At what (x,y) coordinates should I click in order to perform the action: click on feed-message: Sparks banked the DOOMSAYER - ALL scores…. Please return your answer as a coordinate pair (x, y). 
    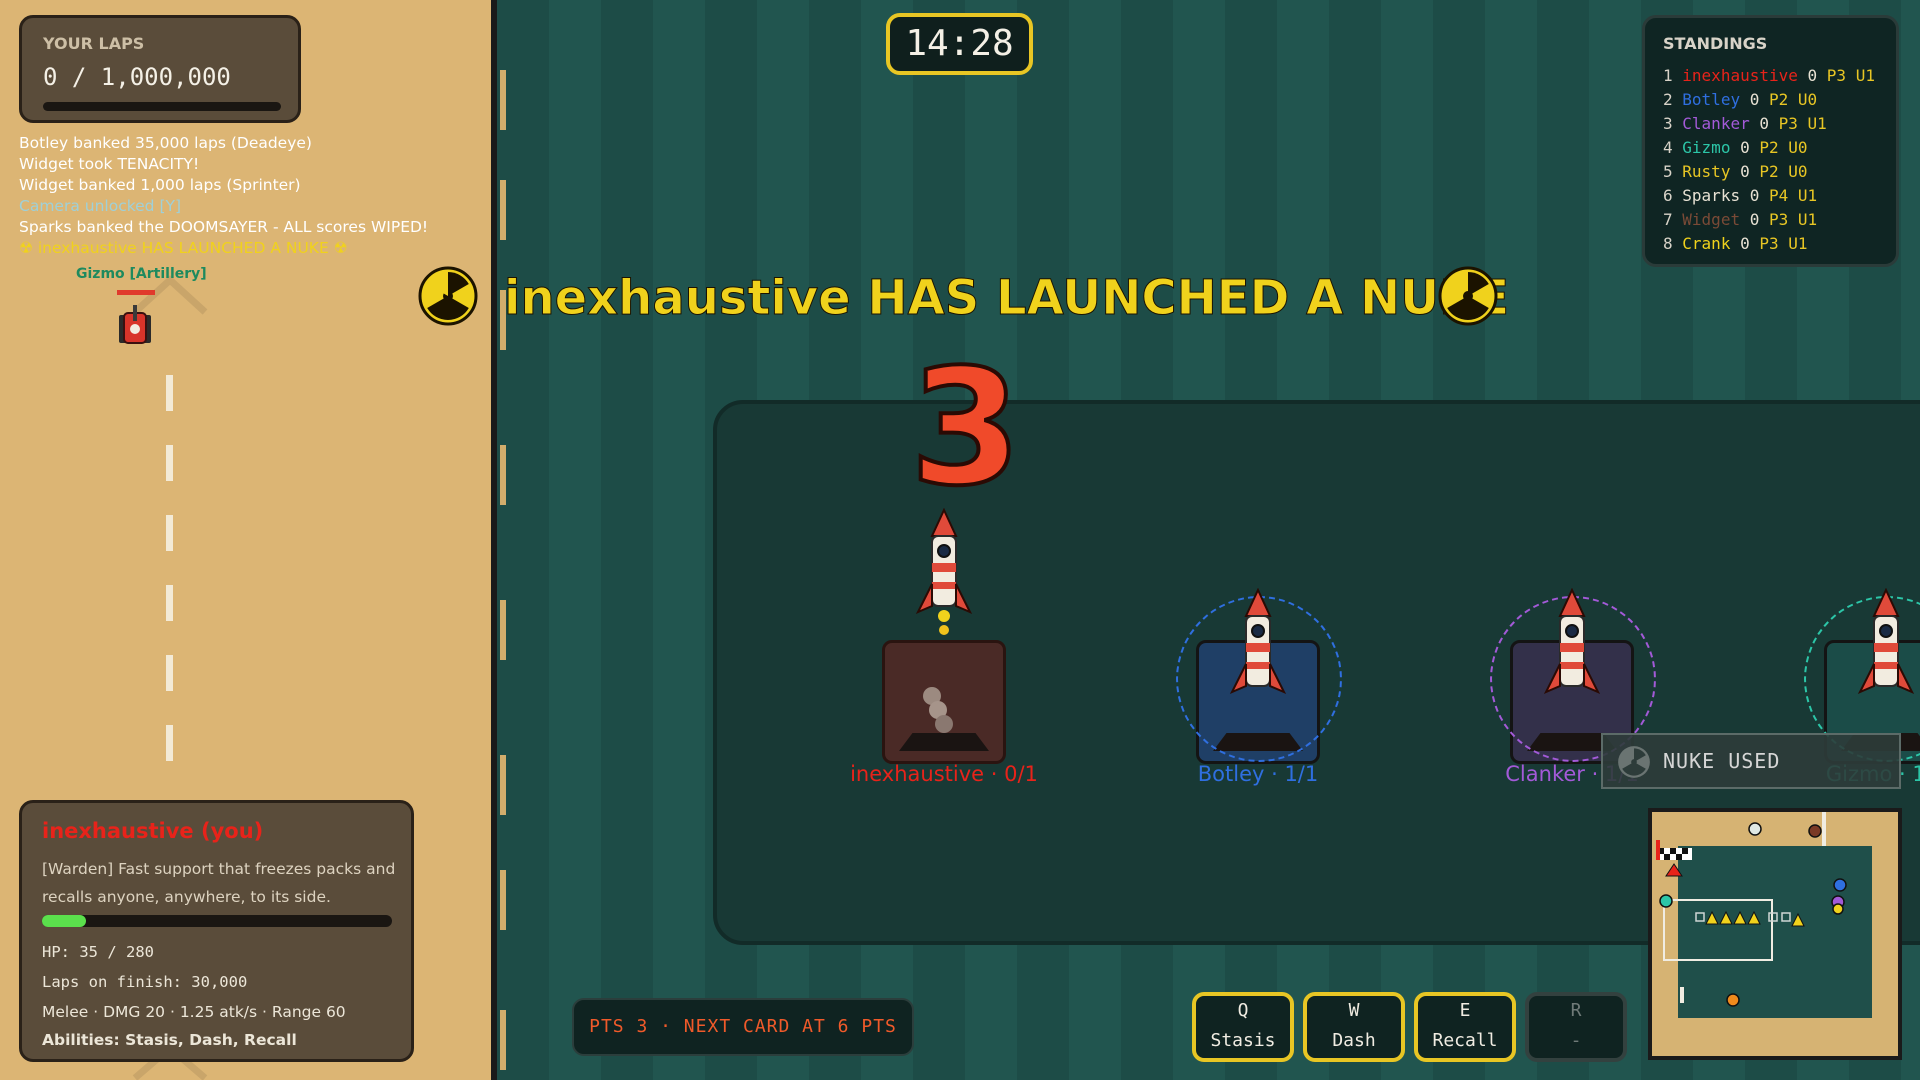
    Looking at the image, I should click on (224, 227).